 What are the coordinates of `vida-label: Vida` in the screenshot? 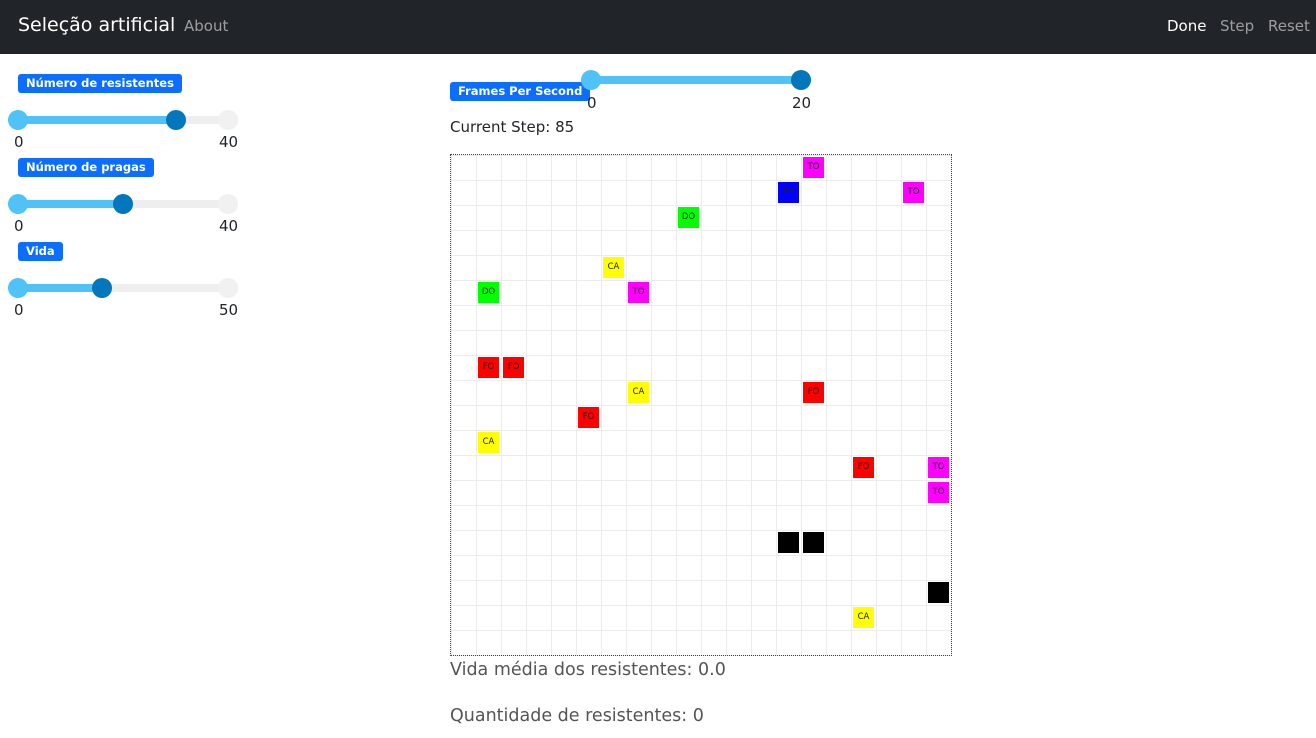 It's located at (40, 251).